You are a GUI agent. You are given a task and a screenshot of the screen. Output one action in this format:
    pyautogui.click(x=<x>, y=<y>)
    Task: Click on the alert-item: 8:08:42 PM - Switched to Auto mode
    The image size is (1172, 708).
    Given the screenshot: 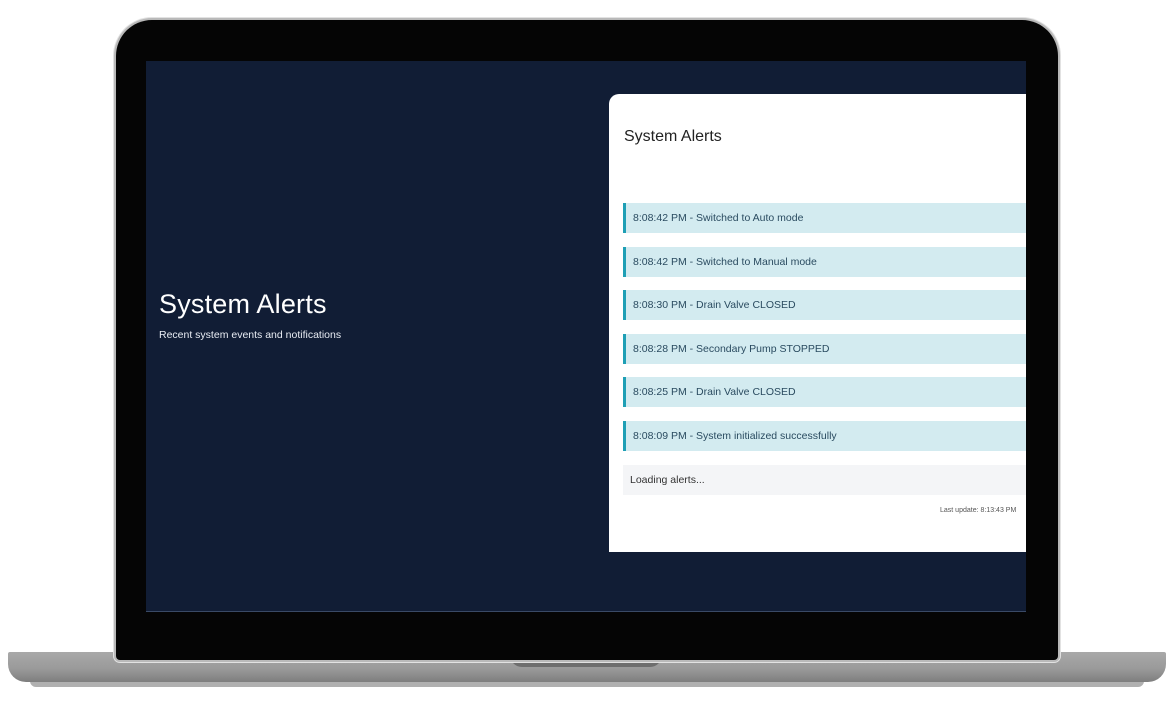 What is the action you would take?
    pyautogui.click(x=824, y=218)
    